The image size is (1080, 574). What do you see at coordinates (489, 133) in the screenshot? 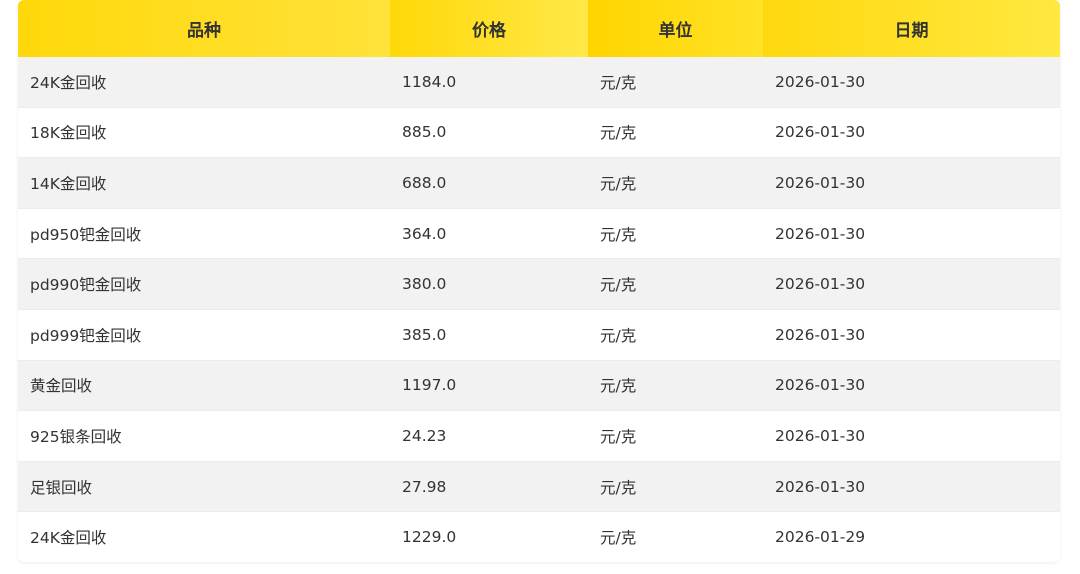
I see `cell-price: 885.0` at bounding box center [489, 133].